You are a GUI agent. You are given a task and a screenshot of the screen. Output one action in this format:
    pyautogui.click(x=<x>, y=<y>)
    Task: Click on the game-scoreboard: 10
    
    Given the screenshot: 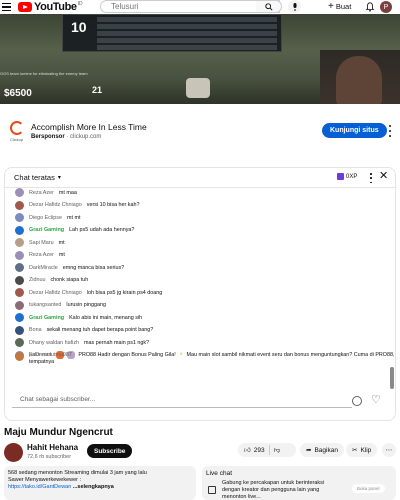 What is the action you would take?
    pyautogui.click(x=172, y=33)
    